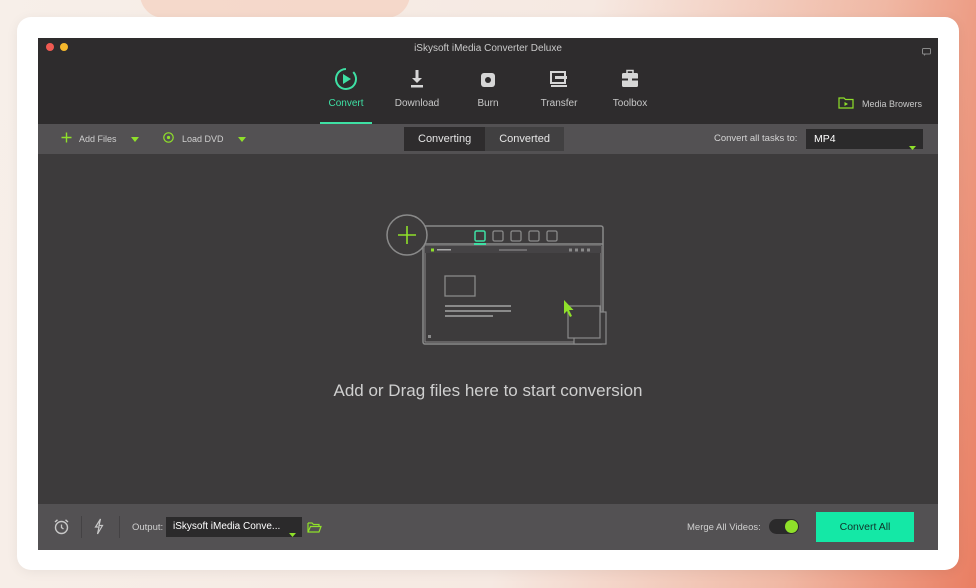 Image resolution: width=976 pixels, height=588 pixels. Describe the element at coordinates (346, 79) in the screenshot. I see `convert-icon` at that location.